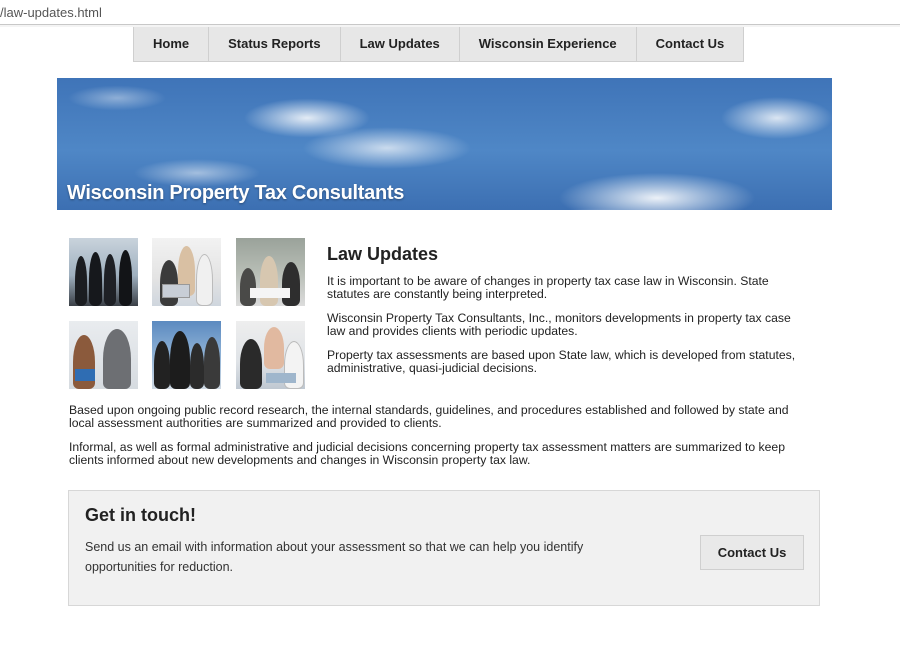  Describe the element at coordinates (690, 44) in the screenshot. I see `nav-contact-us: Contact Us` at that location.